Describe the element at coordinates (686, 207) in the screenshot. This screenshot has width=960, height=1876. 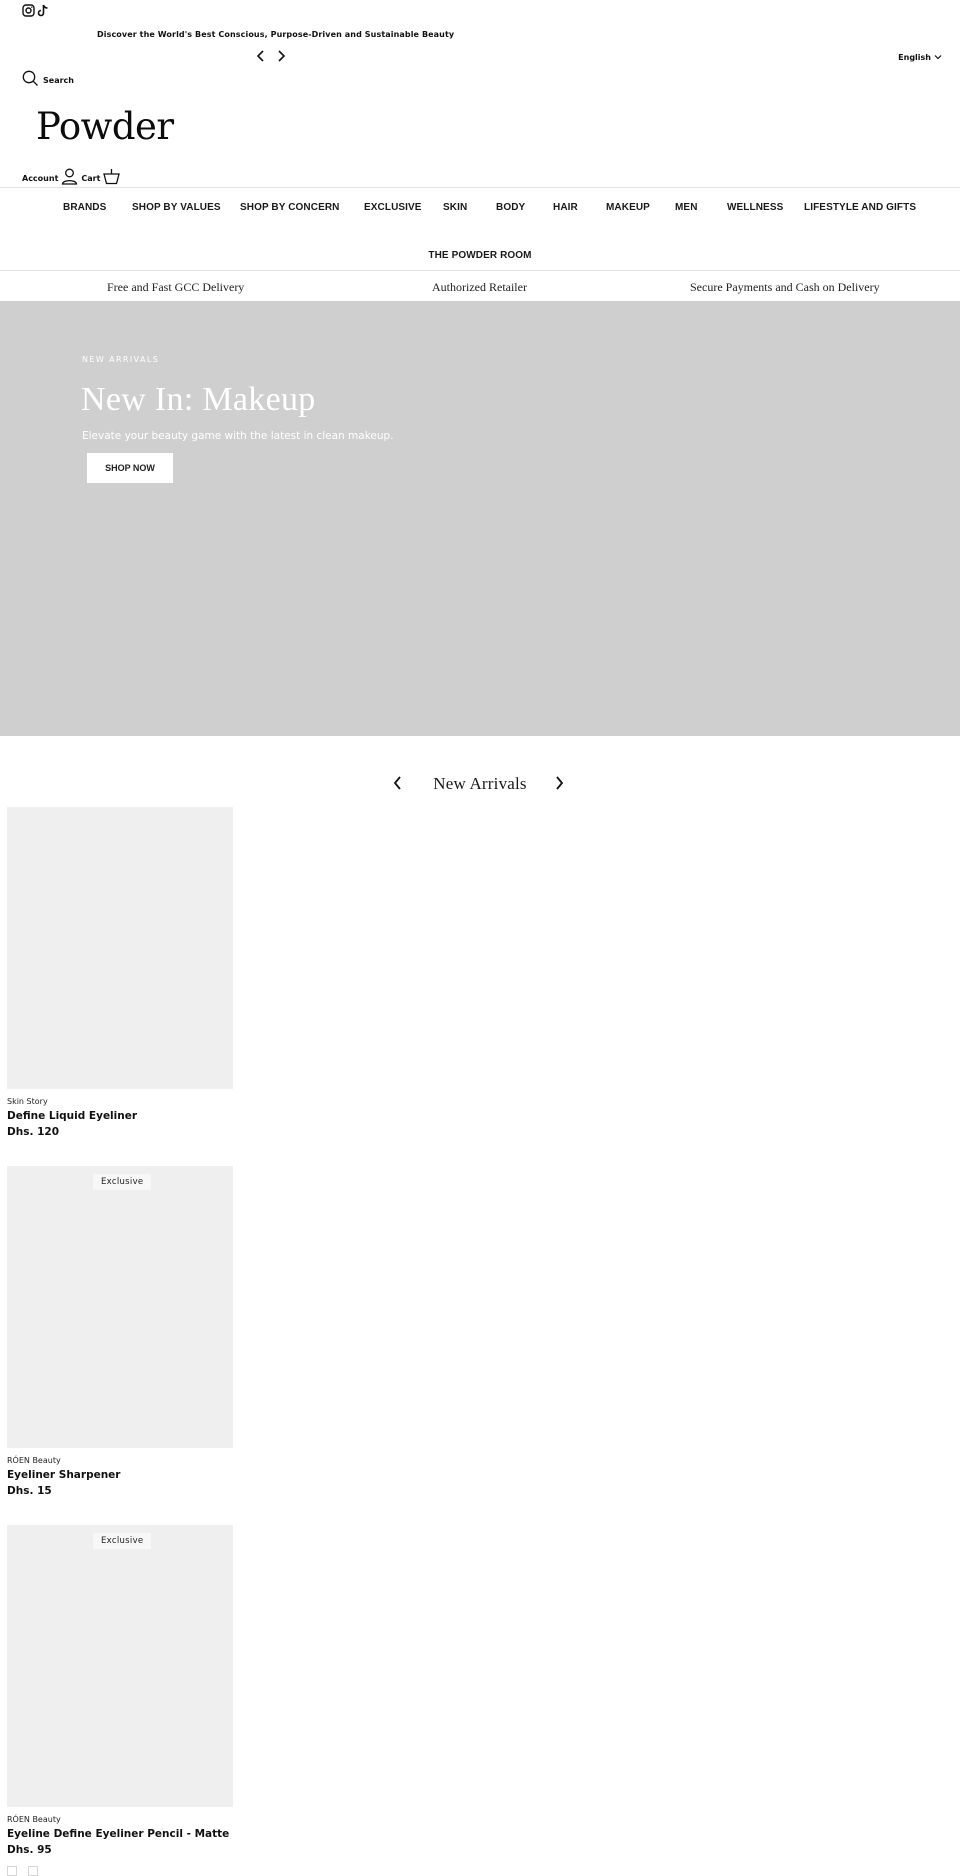
I see `nav-item-men: MEN` at that location.